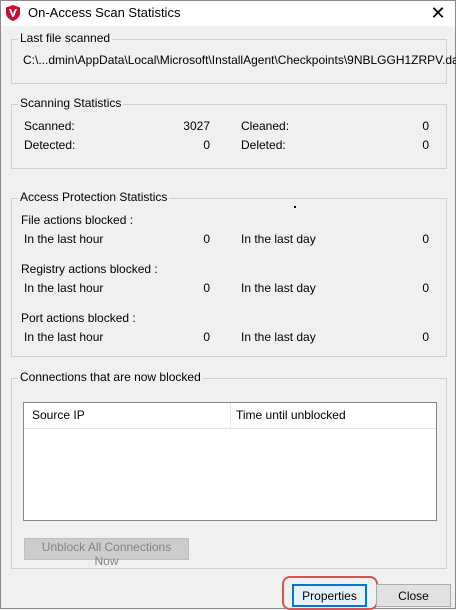  Describe the element at coordinates (64, 239) in the screenshot. I see `file-last-hour-label: In the last hour` at that location.